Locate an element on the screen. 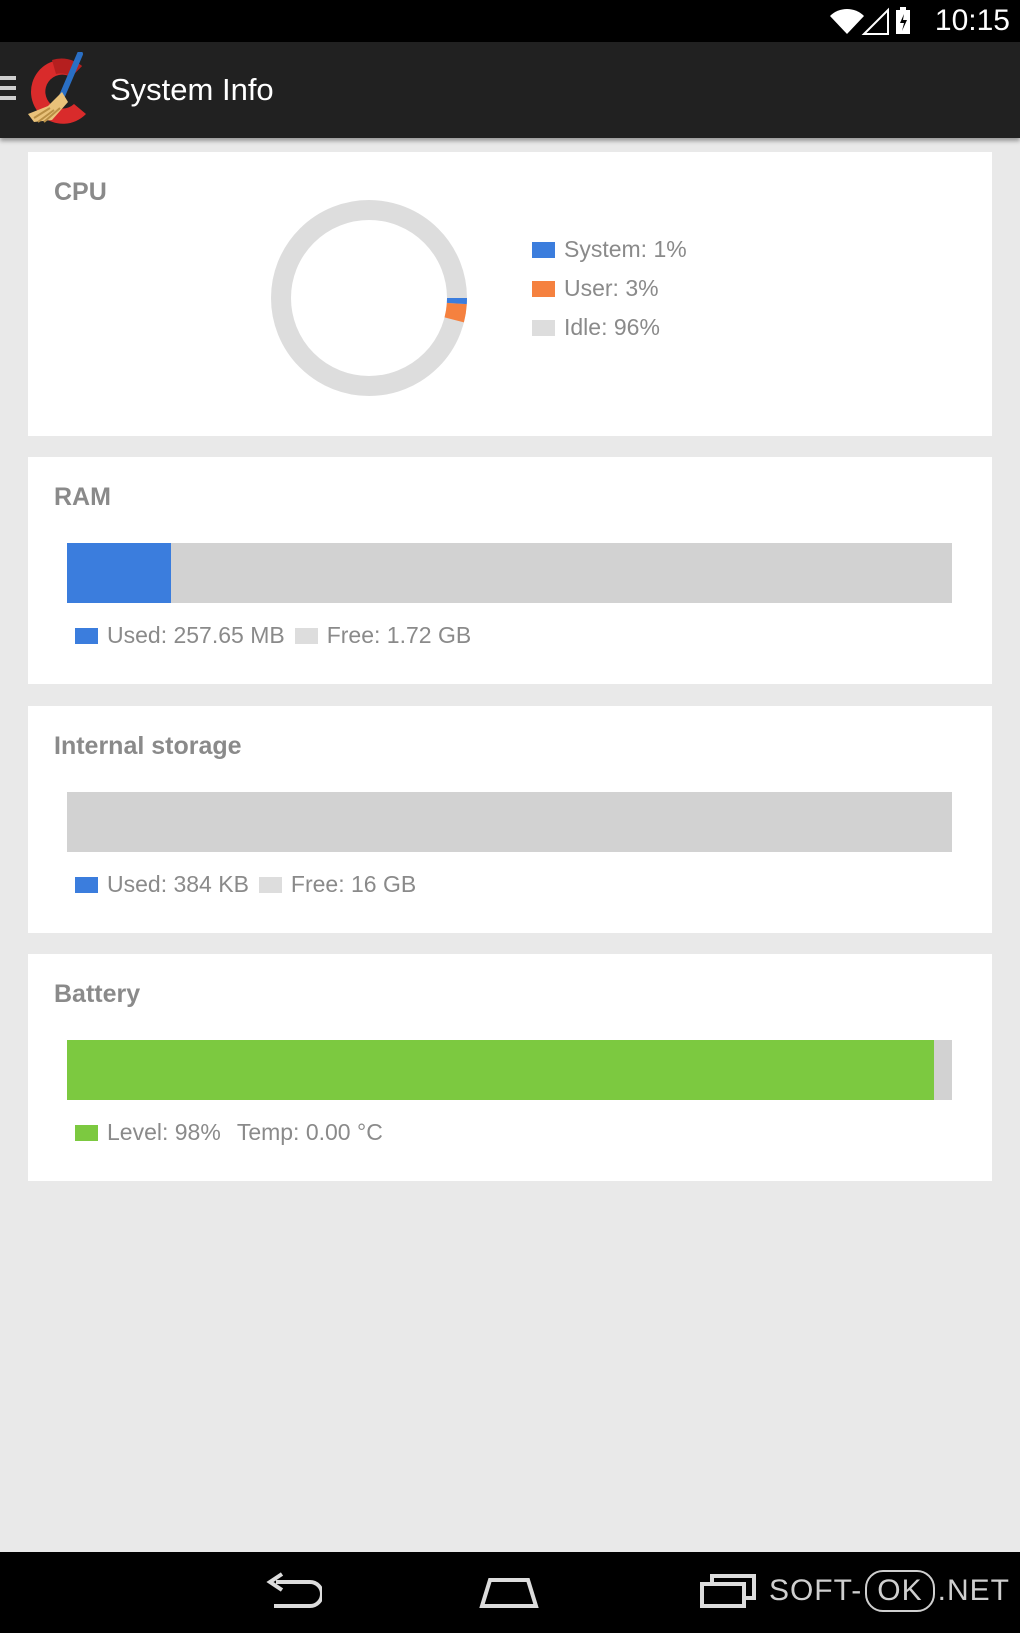  menu-icon is located at coordinates (8, 89).